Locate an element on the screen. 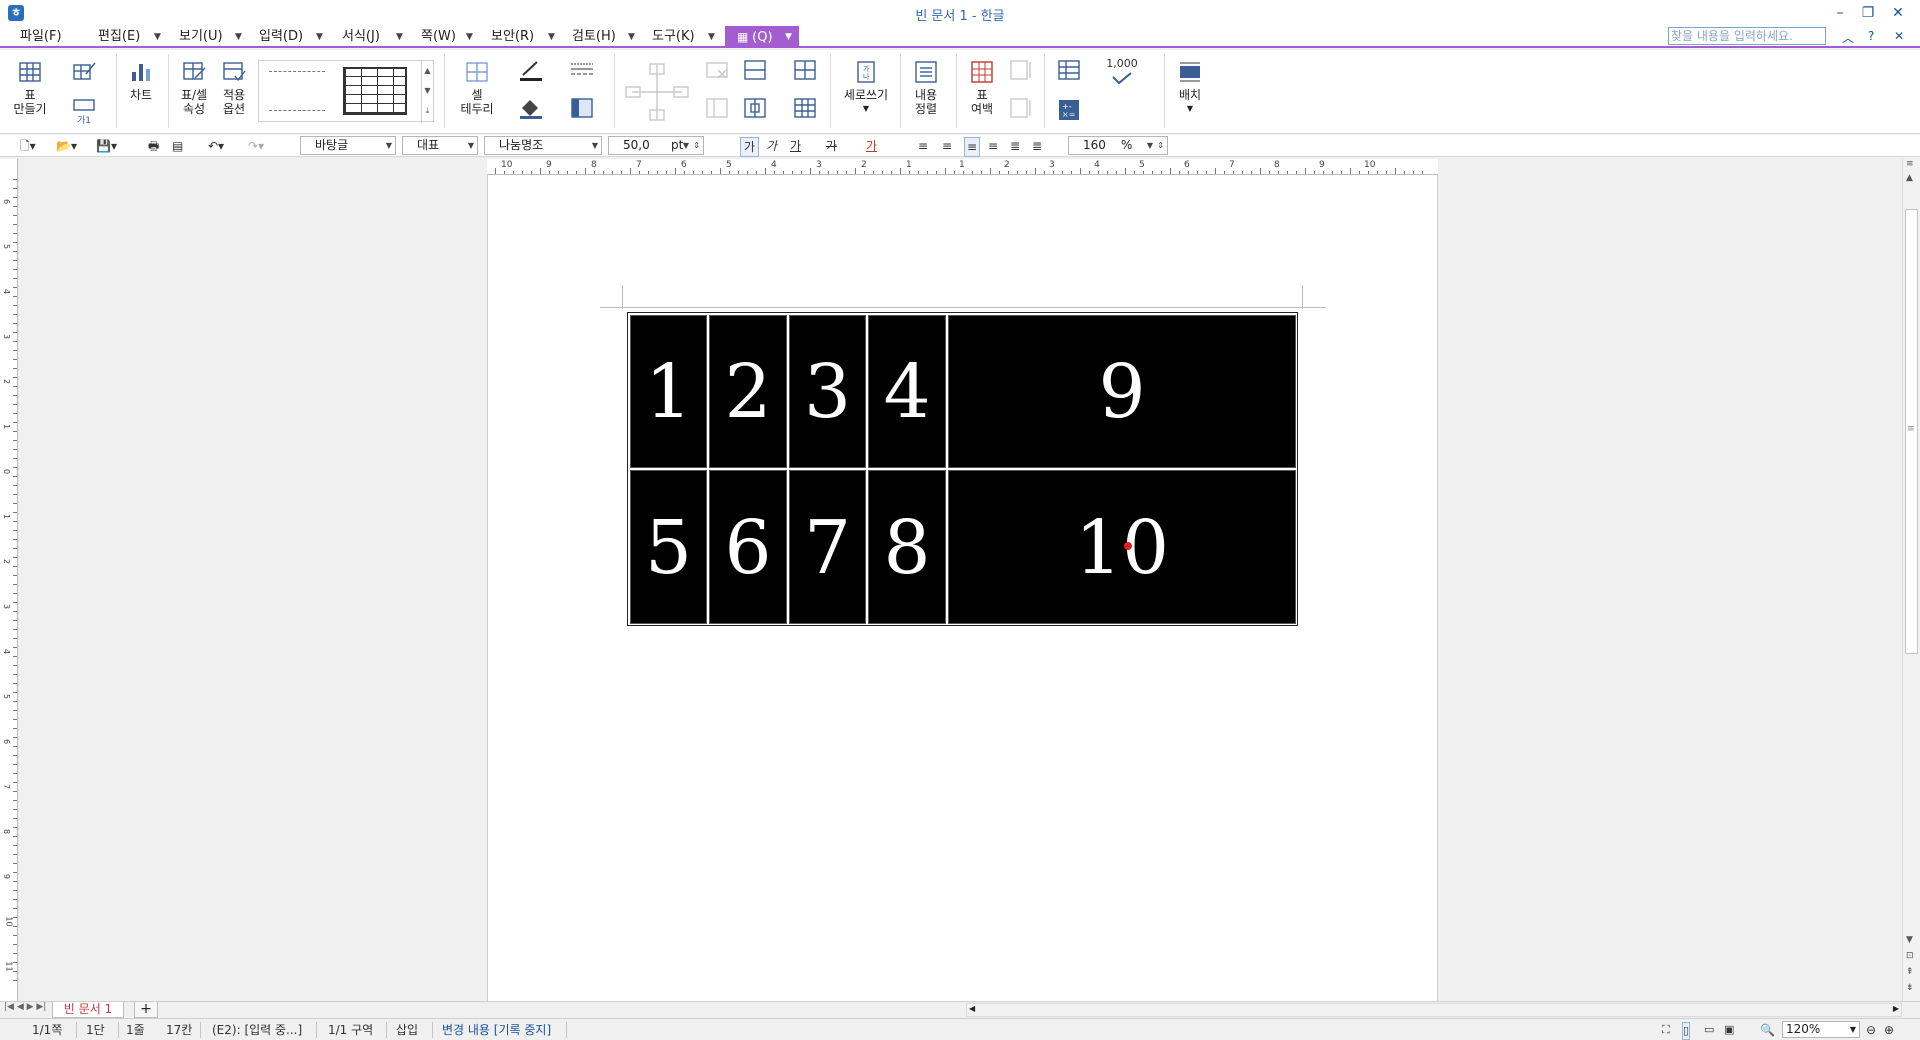 The image size is (1920, 1040). view-grid-icon: ▣ is located at coordinates (1729, 1030).